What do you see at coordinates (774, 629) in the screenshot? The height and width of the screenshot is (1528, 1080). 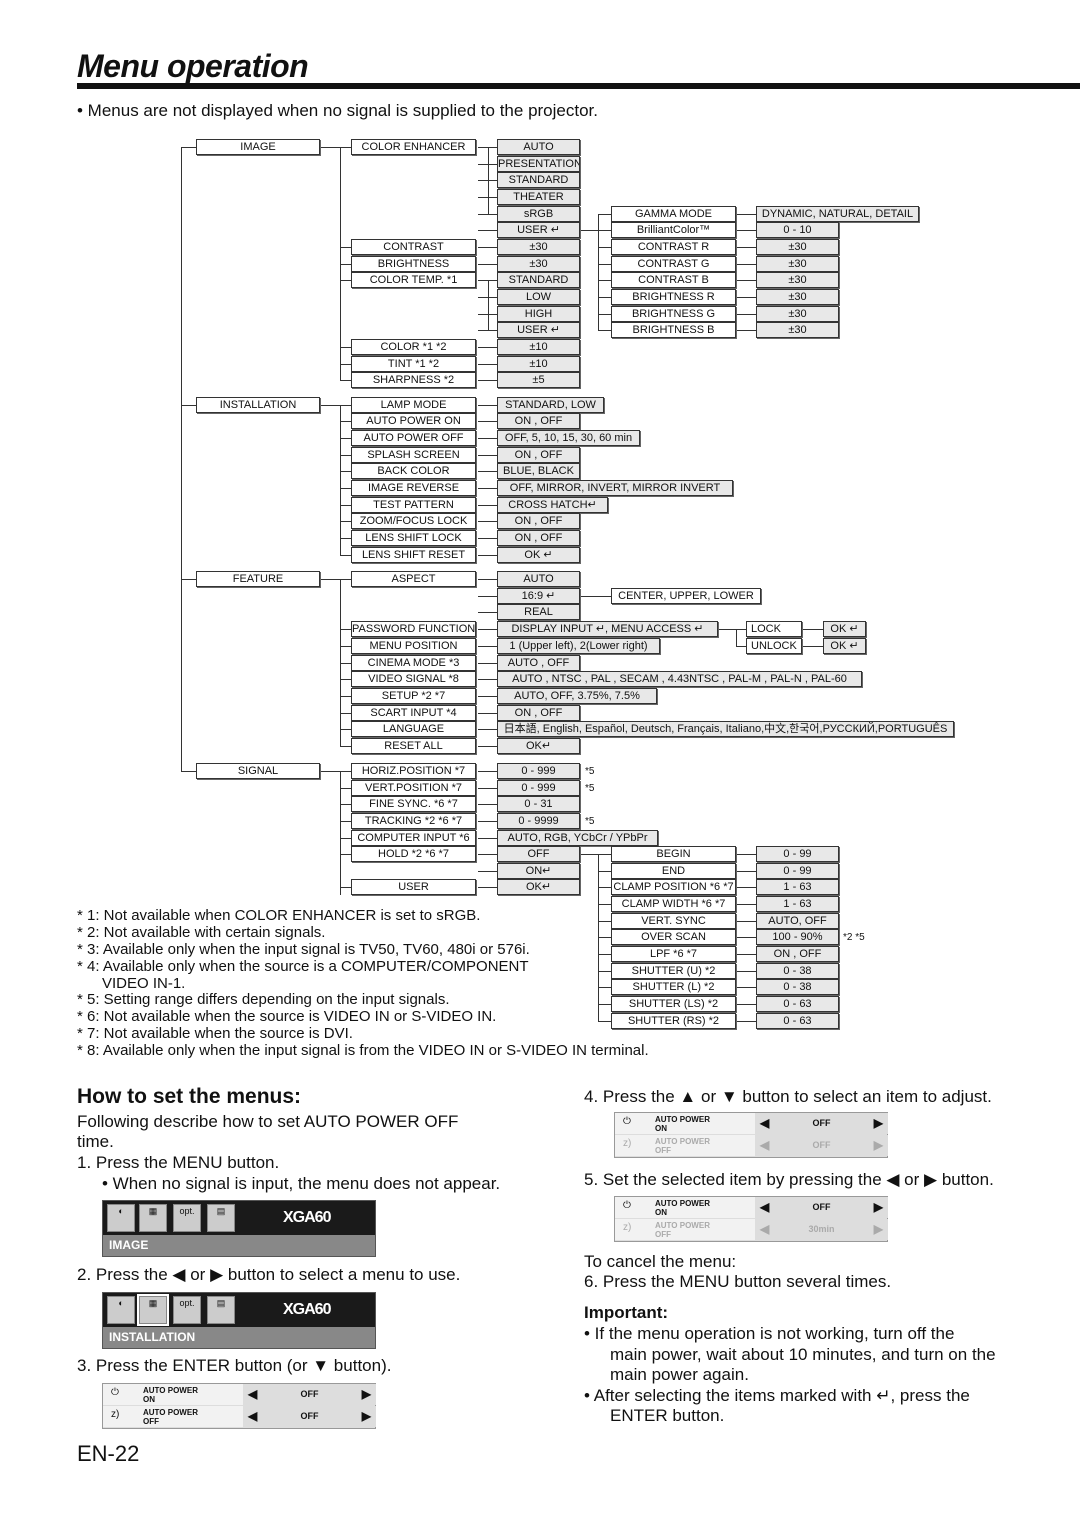 I see `menu-tree-box: LOCK` at bounding box center [774, 629].